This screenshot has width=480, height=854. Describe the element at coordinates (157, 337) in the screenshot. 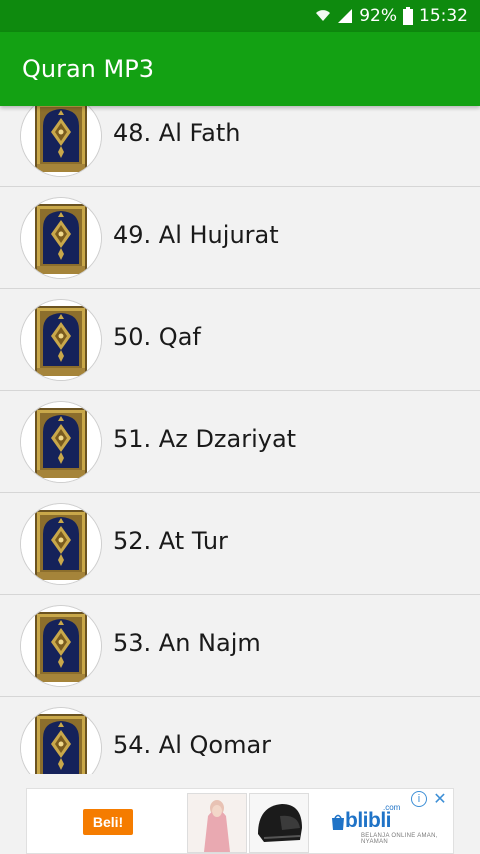

I see `surah-title: 50. Qaf` at that location.